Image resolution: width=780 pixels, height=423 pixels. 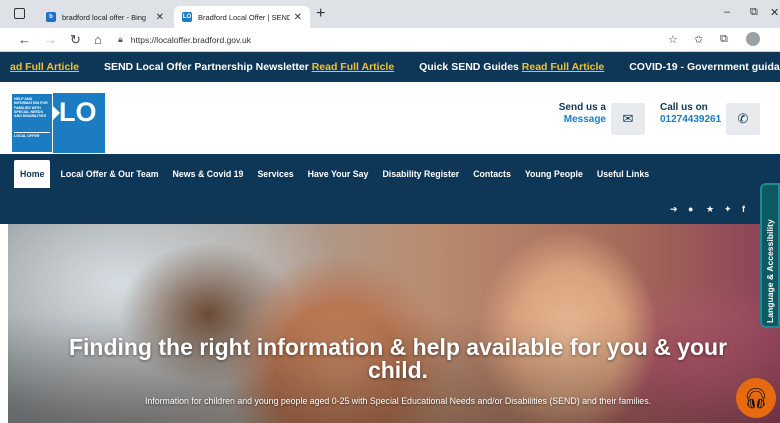 I want to click on call-us-link: Call us on 01274439261, so click(x=691, y=114).